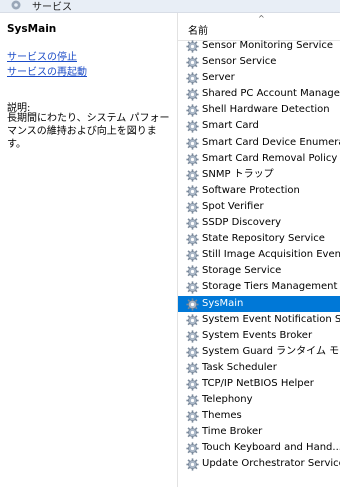  Describe the element at coordinates (47, 70) in the screenshot. I see `restart-service-link: サービスの再起動` at that location.